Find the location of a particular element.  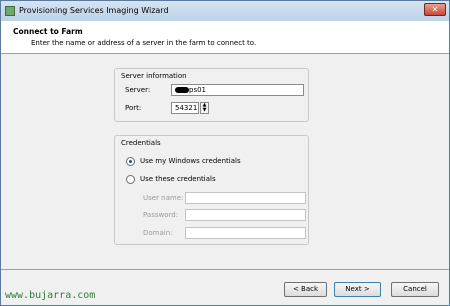

radio-selected-dot is located at coordinates (130, 161).